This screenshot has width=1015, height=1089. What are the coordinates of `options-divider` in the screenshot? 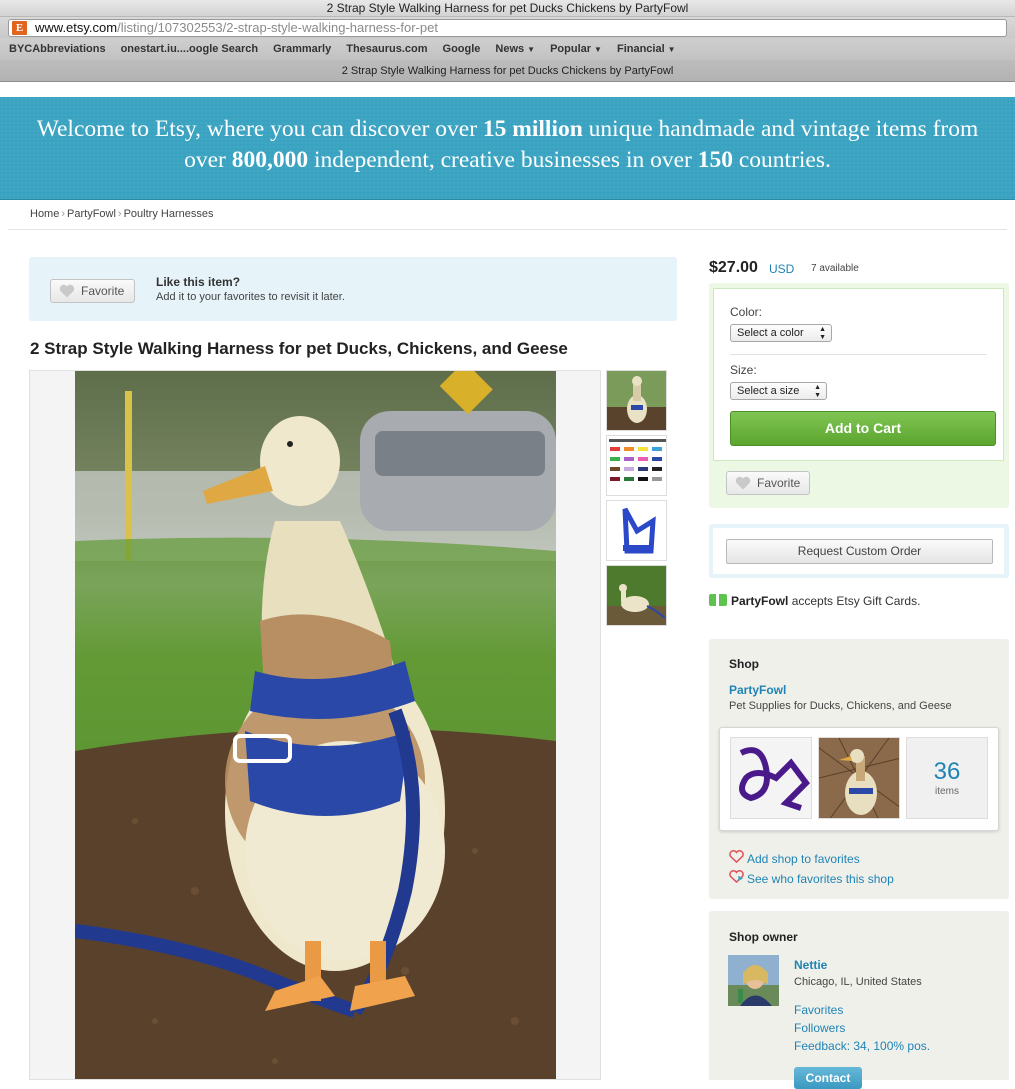 It's located at (858, 354).